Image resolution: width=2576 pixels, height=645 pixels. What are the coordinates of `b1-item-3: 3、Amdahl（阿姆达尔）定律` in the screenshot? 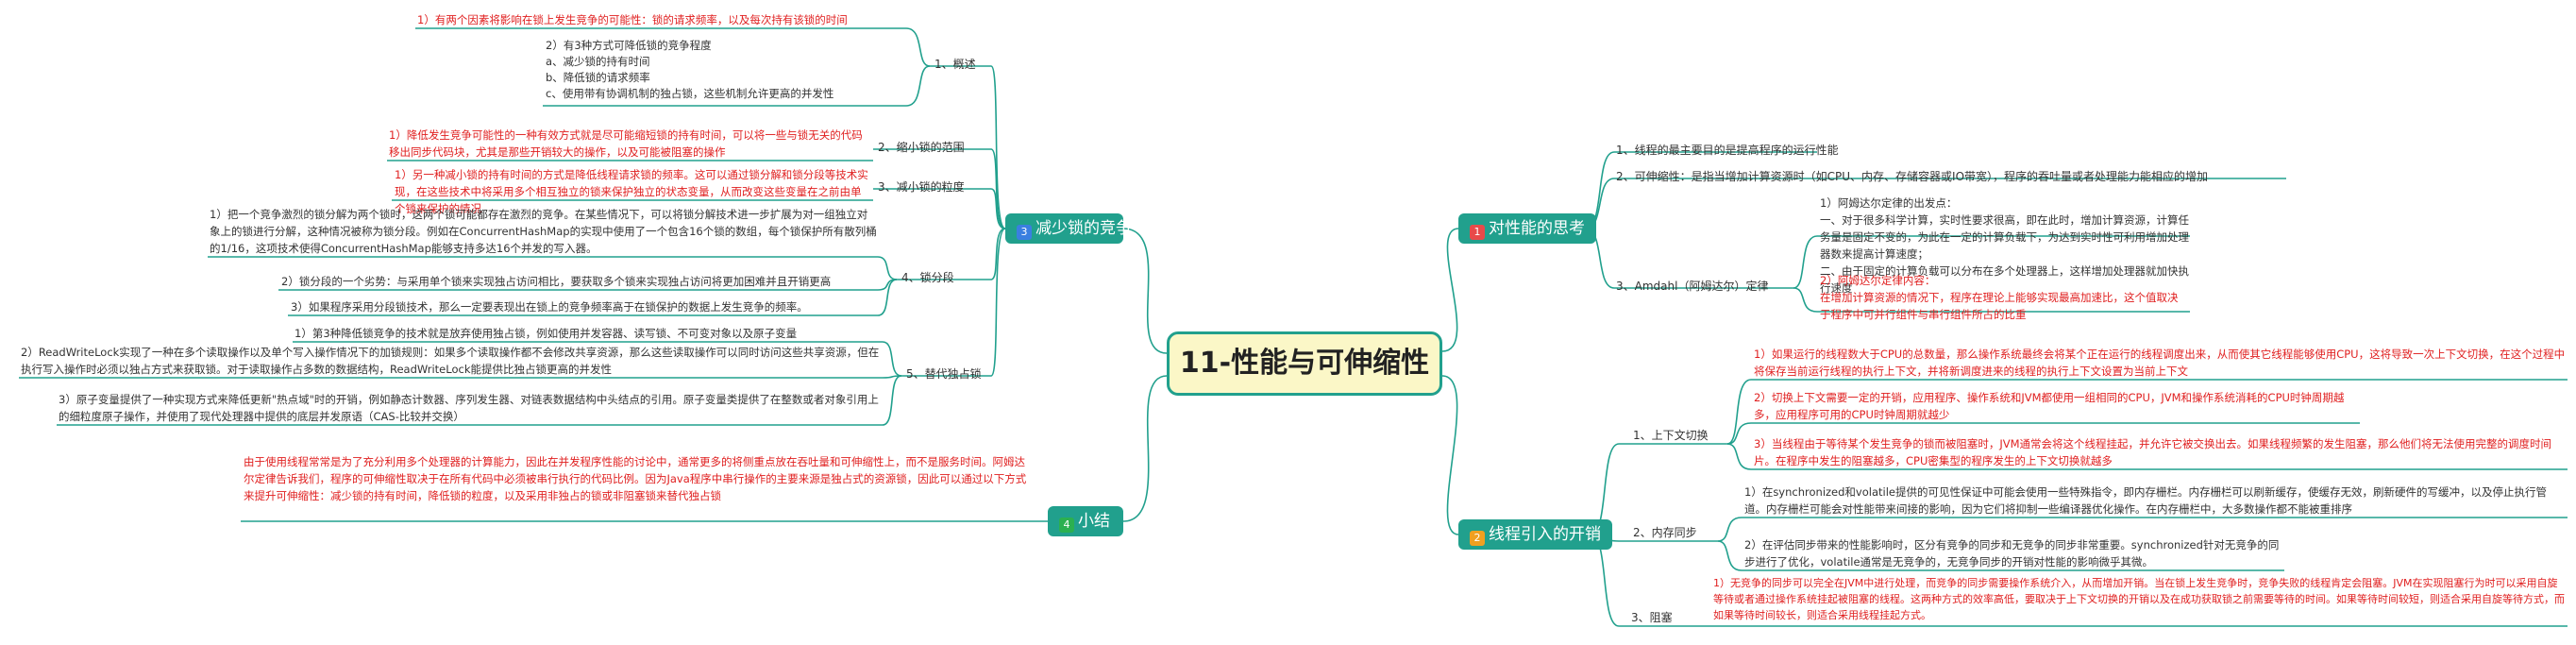 It's located at (1692, 287).